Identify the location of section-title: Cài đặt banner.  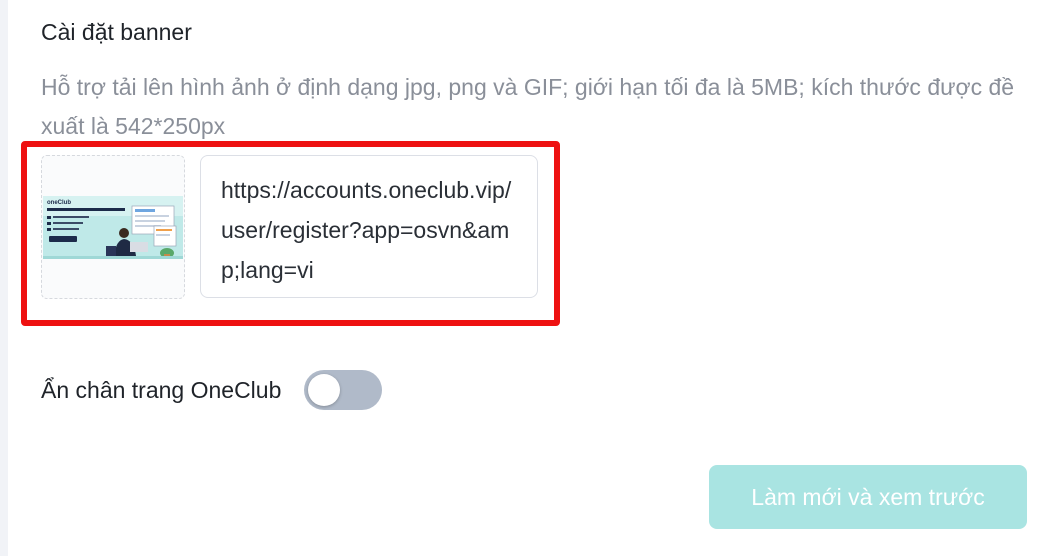
(116, 32).